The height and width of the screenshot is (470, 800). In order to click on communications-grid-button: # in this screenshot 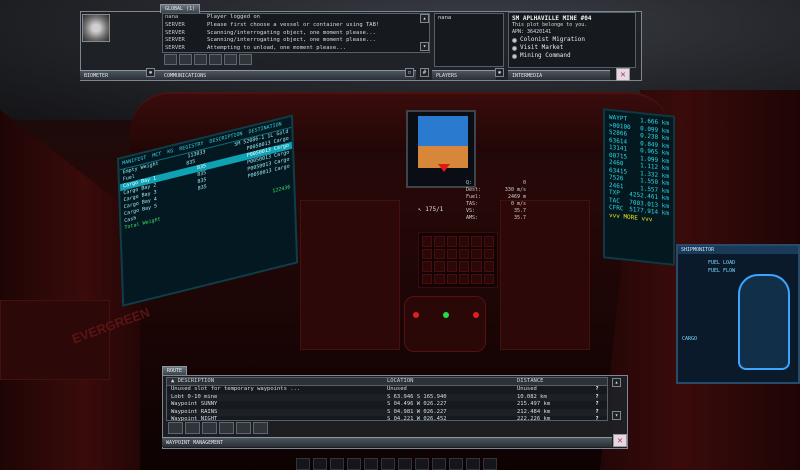, I will do `click(424, 72)`.